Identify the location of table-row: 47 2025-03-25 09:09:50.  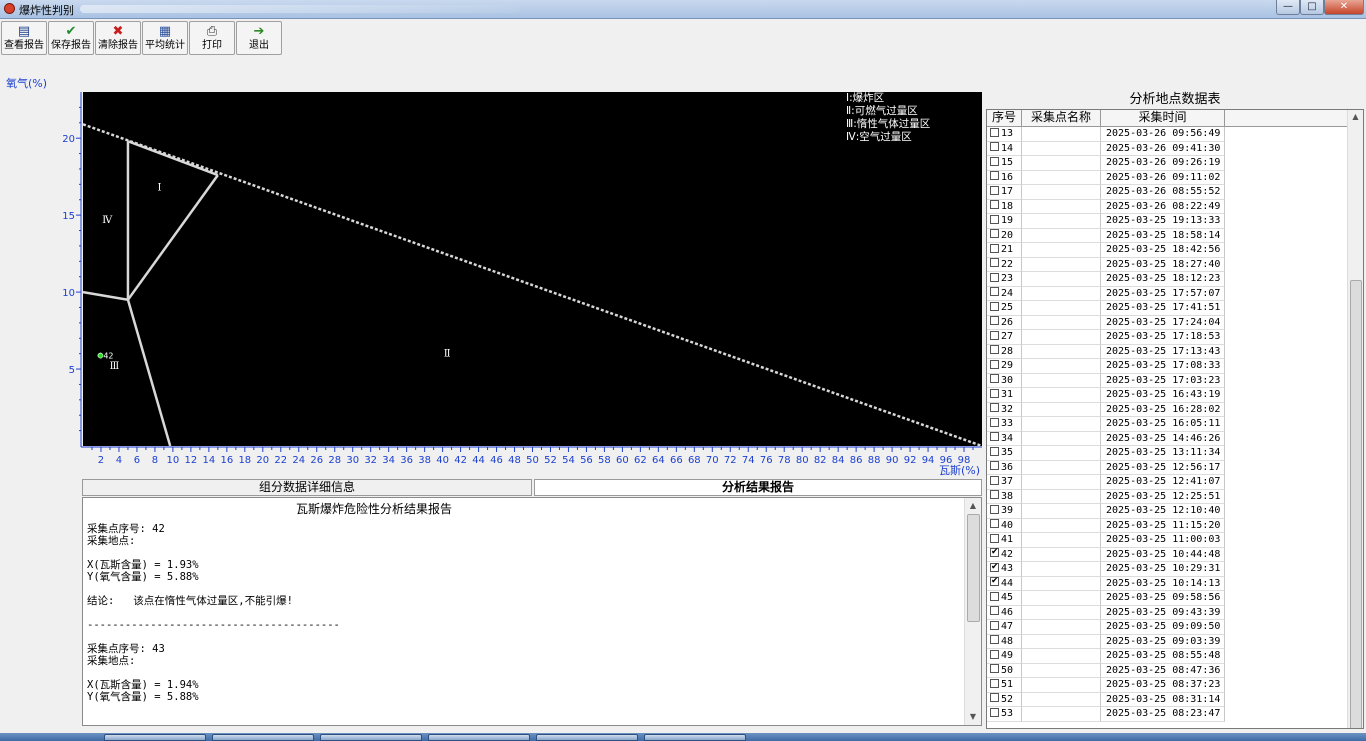
(1168, 627).